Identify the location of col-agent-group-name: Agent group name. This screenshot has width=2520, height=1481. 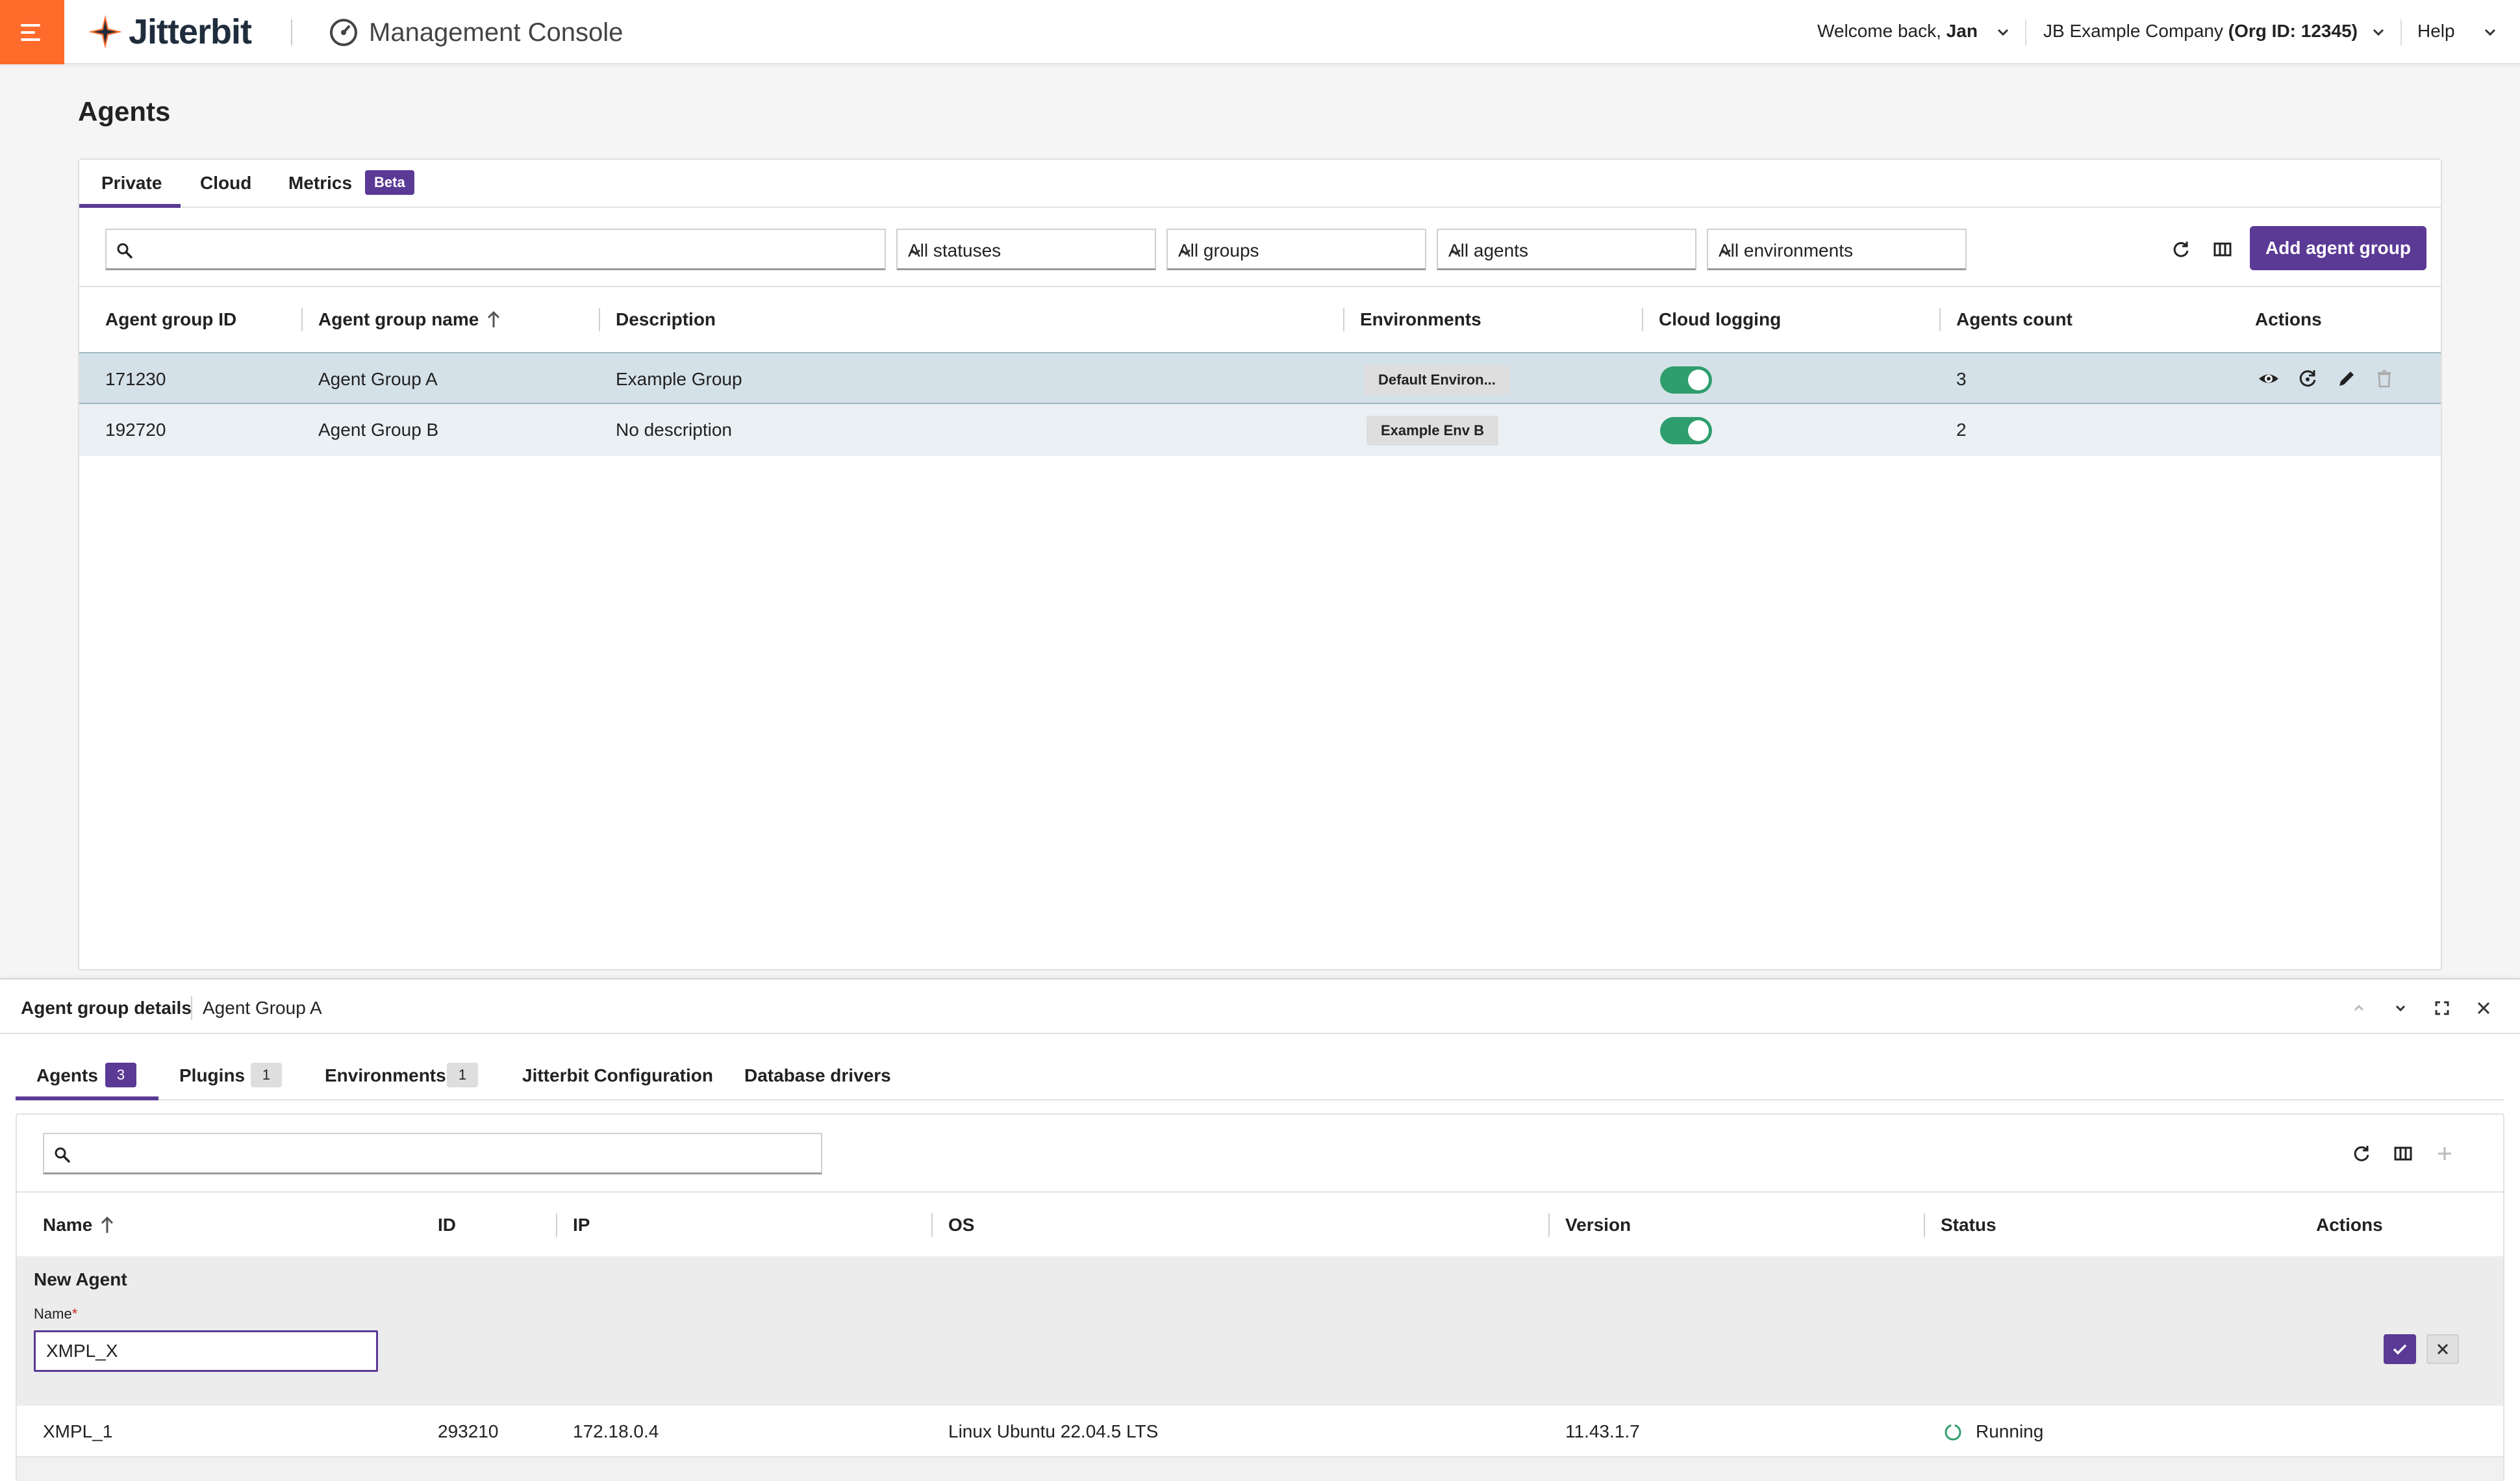
(410, 319).